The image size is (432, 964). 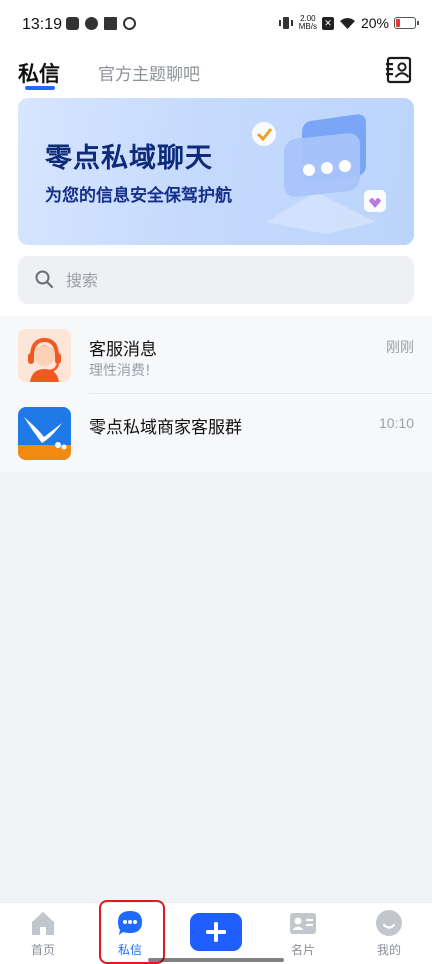 What do you see at coordinates (44, 279) in the screenshot?
I see `search-icon` at bounding box center [44, 279].